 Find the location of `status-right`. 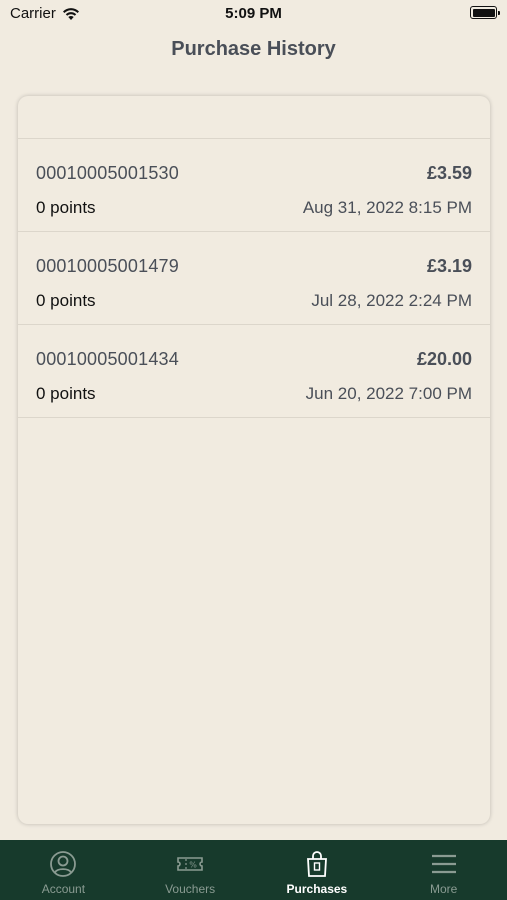

status-right is located at coordinates (485, 12).